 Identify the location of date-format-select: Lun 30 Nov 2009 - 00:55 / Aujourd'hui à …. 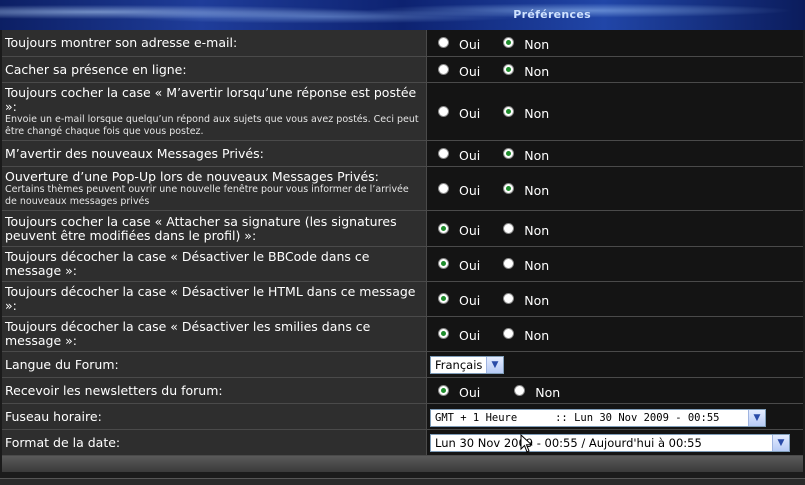
(610, 443).